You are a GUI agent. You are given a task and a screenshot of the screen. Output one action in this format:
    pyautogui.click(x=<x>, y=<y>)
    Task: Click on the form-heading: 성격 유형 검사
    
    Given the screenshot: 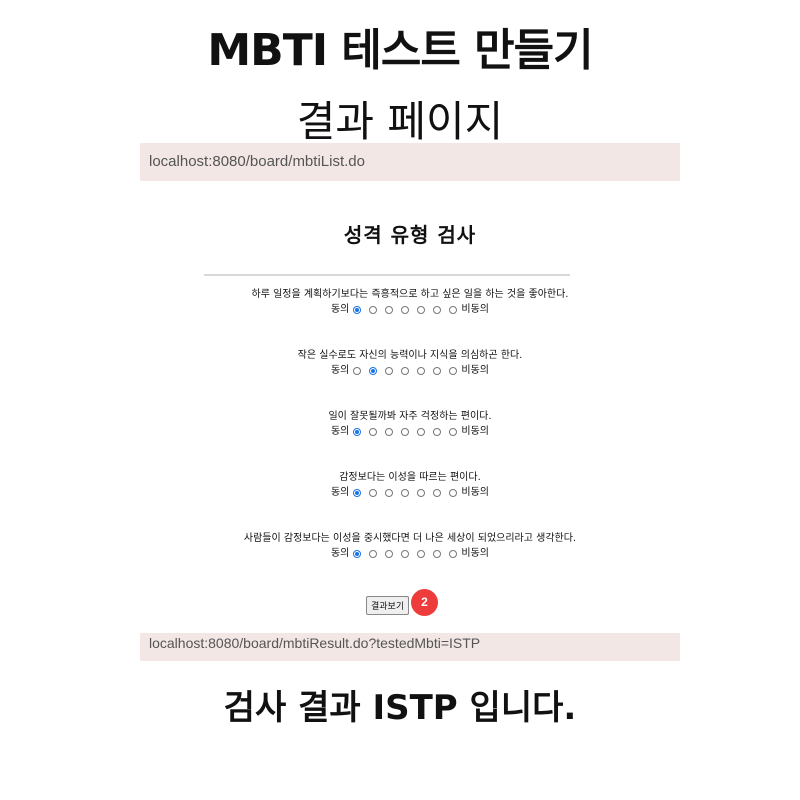 What is the action you would take?
    pyautogui.click(x=410, y=235)
    